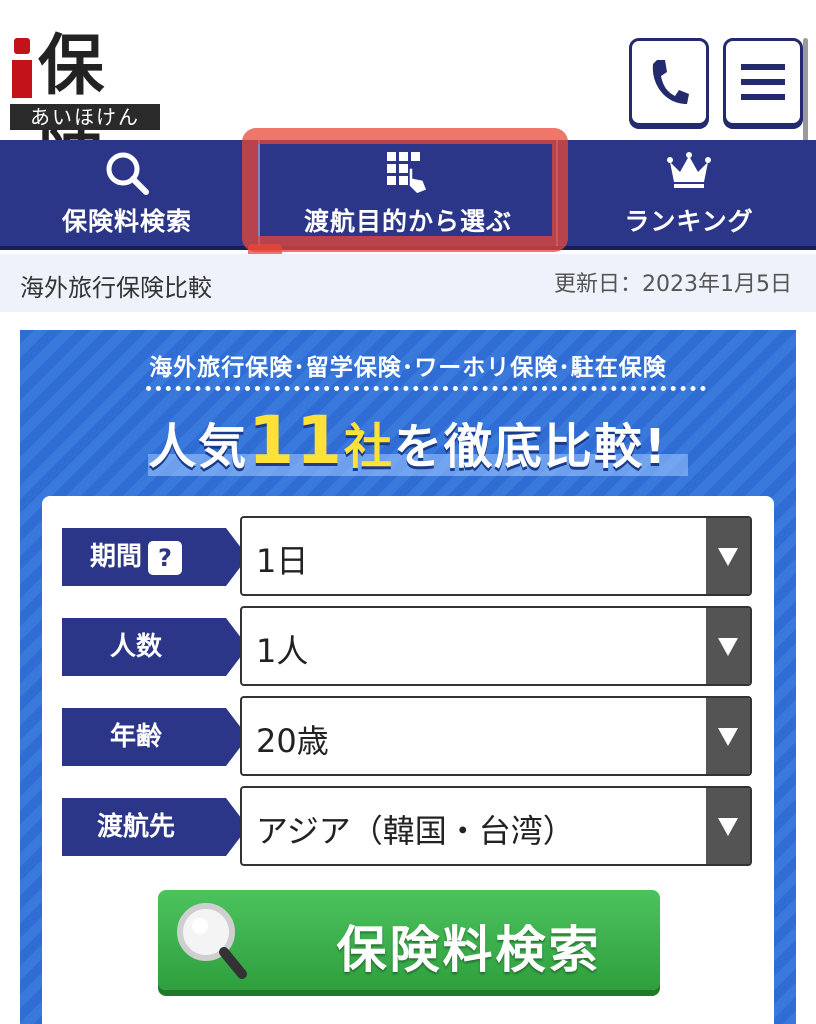  I want to click on form-row-people: 人数 1人, so click(408, 646).